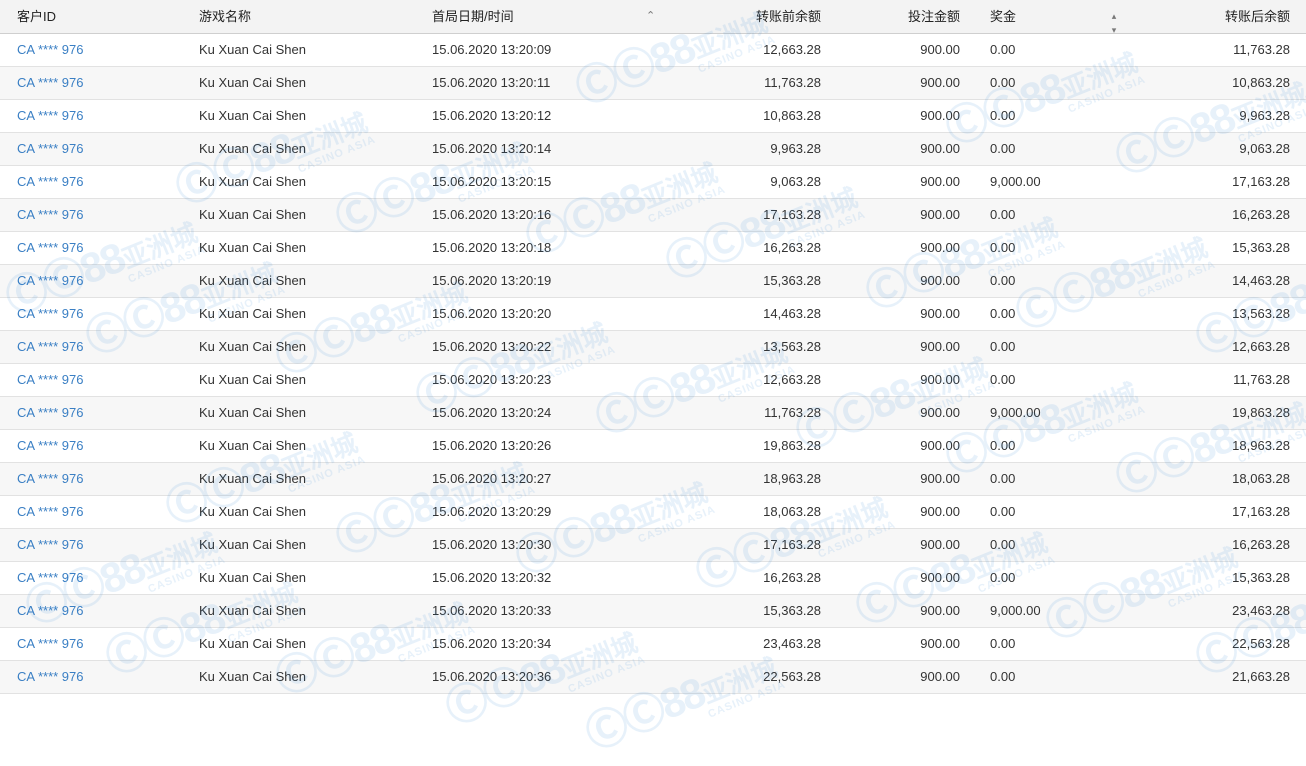 The height and width of the screenshot is (766, 1306). I want to click on sort-icon: ▴ ▾, so click(1114, 22).